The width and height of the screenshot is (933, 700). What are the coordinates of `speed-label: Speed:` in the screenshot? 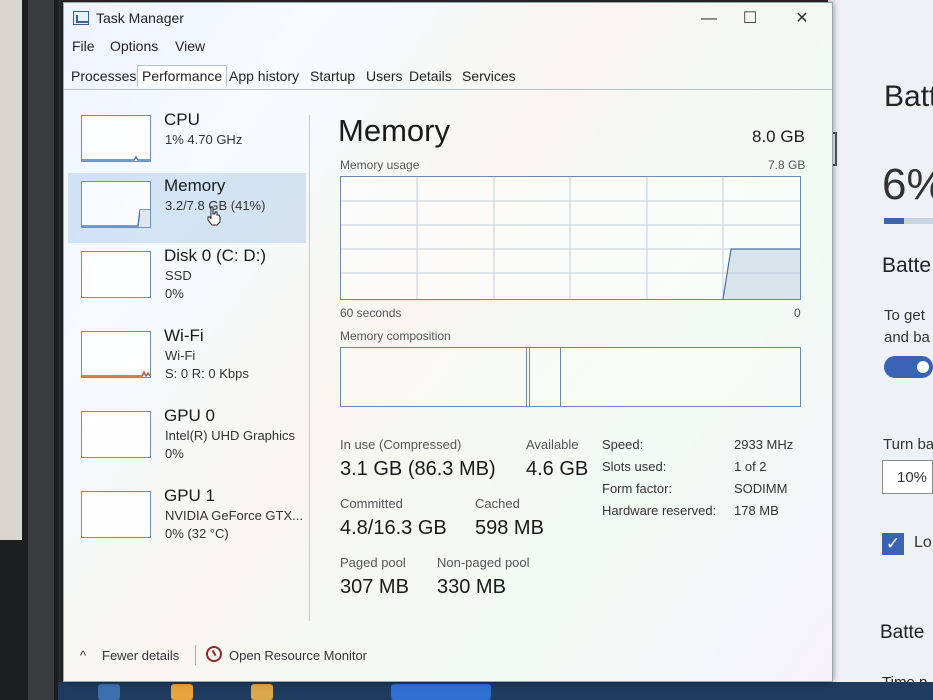 It's located at (623, 444).